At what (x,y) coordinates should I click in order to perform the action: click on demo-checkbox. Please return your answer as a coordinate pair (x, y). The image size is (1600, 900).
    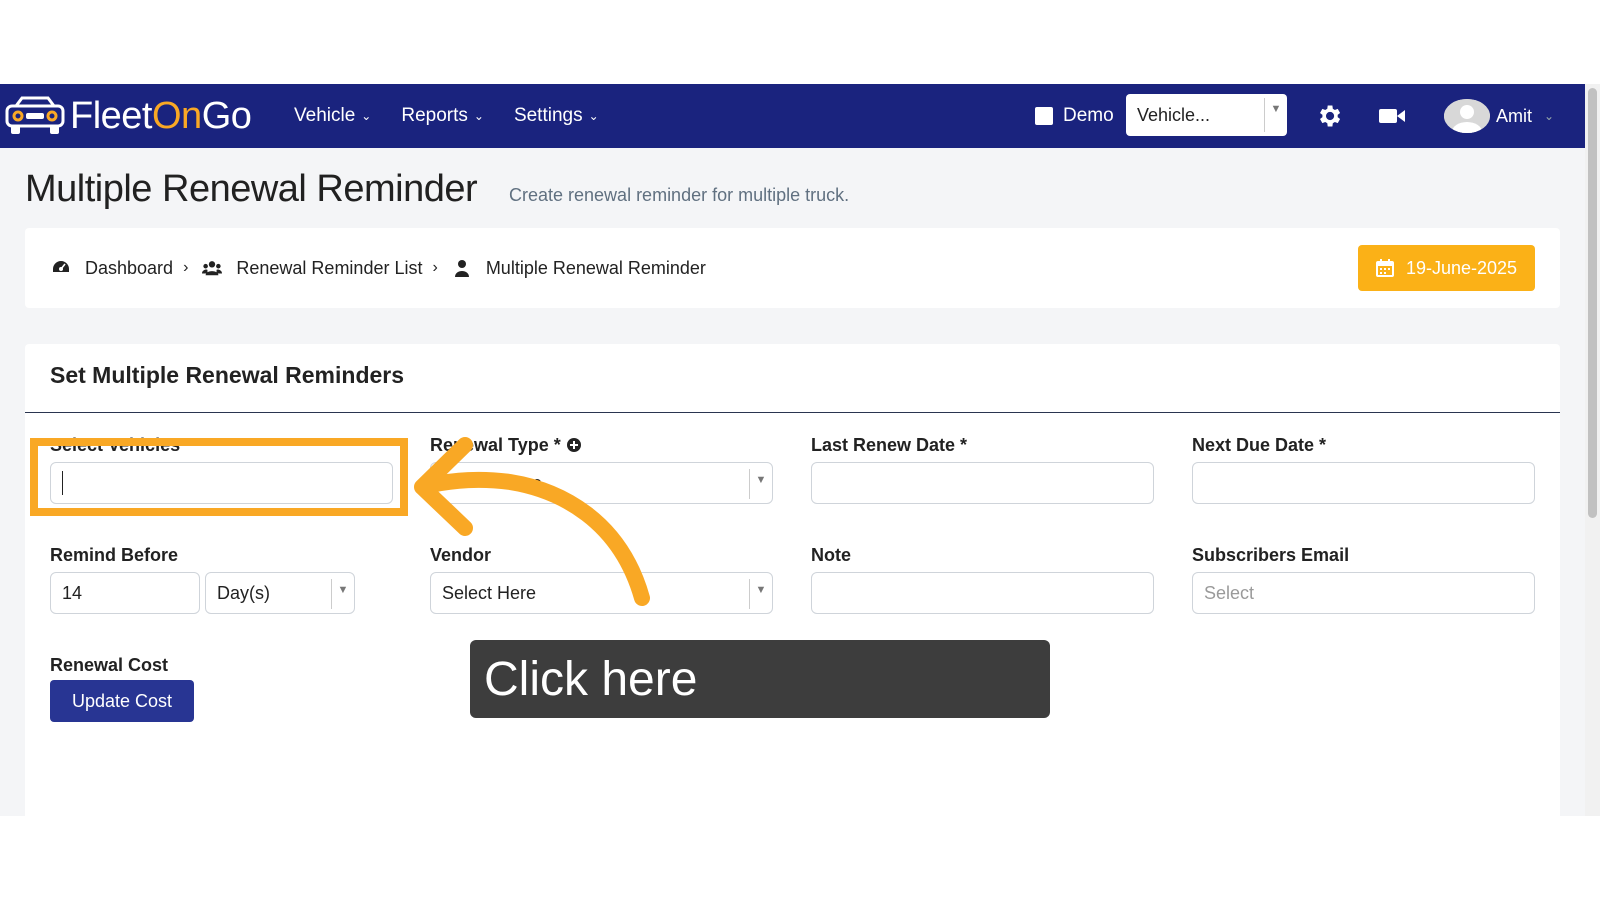
    Looking at the image, I should click on (1044, 116).